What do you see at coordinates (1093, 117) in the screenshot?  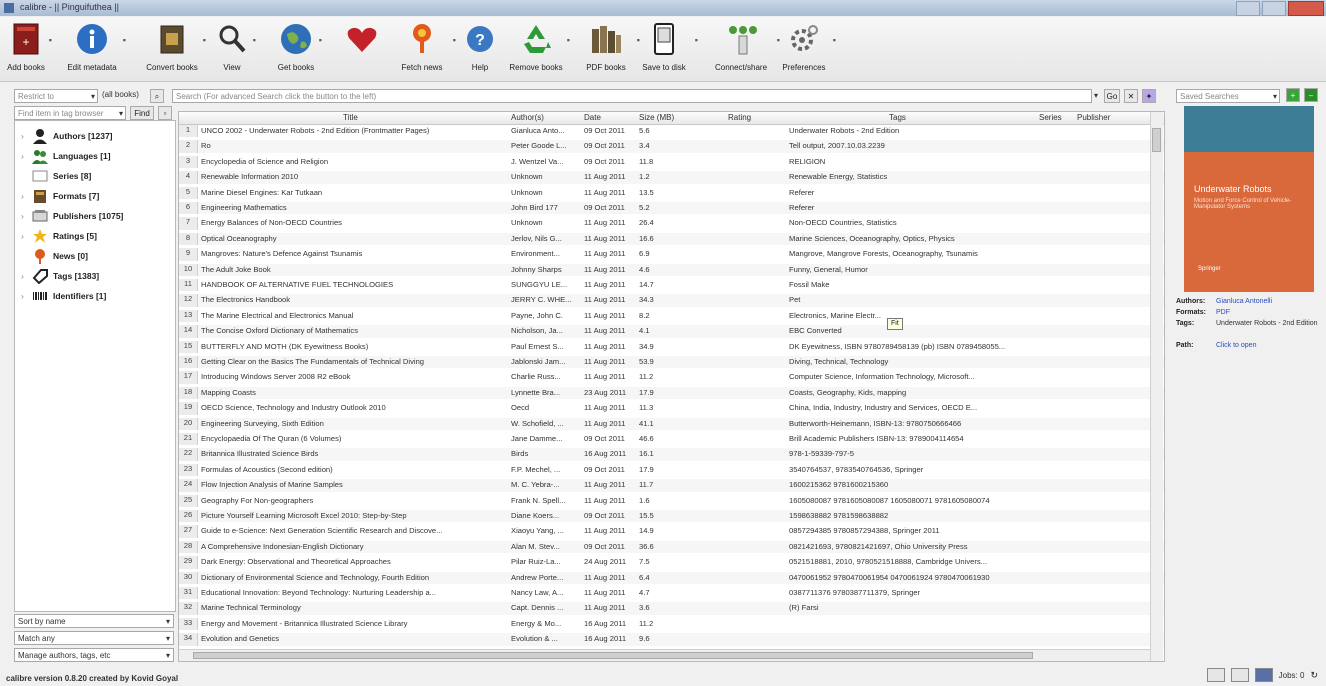 I see `column-header-publisher: Publisher` at bounding box center [1093, 117].